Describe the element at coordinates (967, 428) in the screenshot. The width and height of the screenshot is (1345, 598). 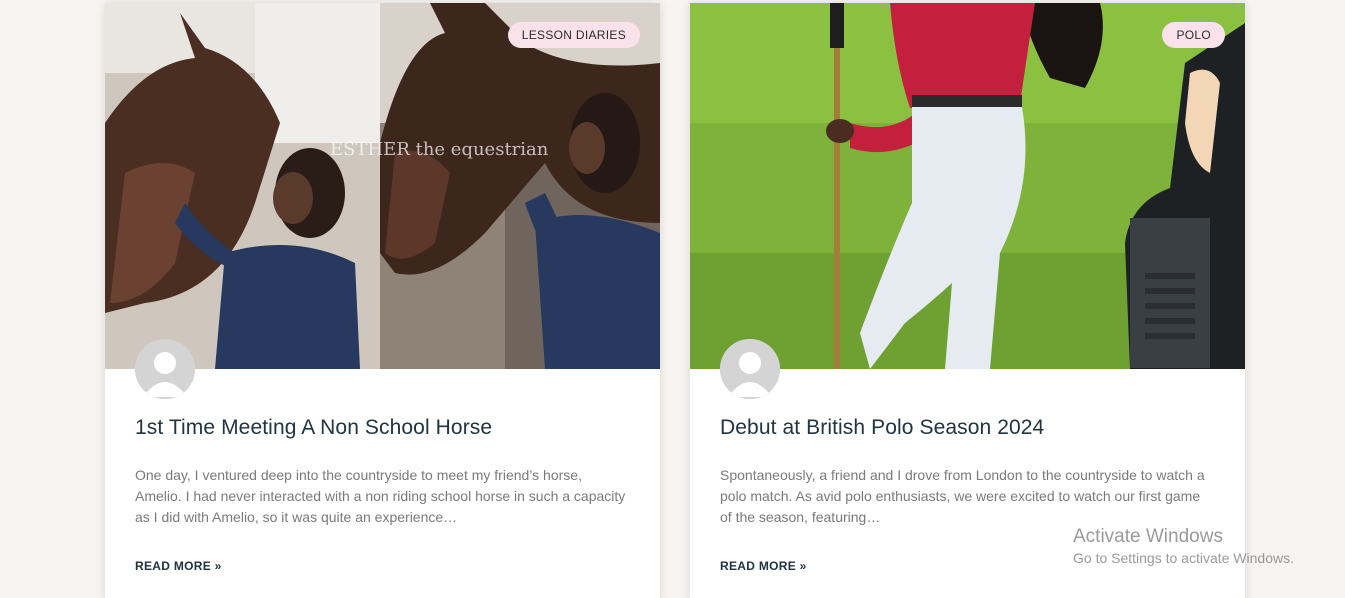
I see `post-title: Debut at British Polo Season 2024` at that location.